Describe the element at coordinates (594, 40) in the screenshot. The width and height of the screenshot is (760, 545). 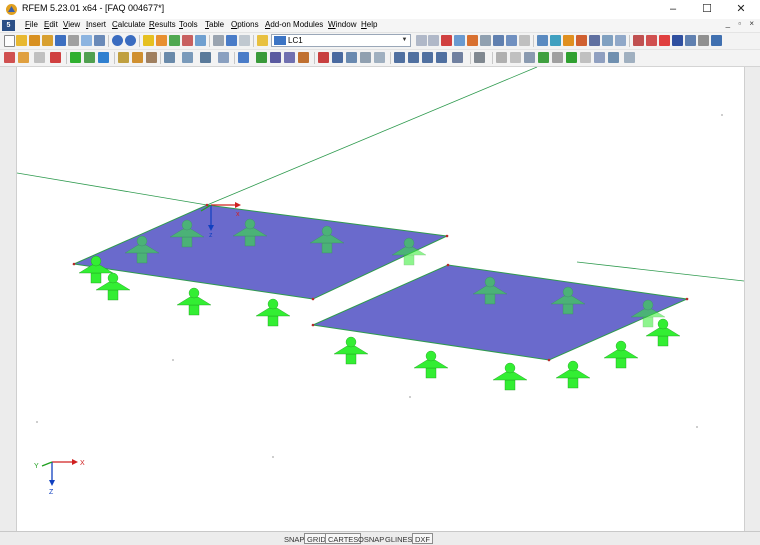
I see `solid-icon` at that location.